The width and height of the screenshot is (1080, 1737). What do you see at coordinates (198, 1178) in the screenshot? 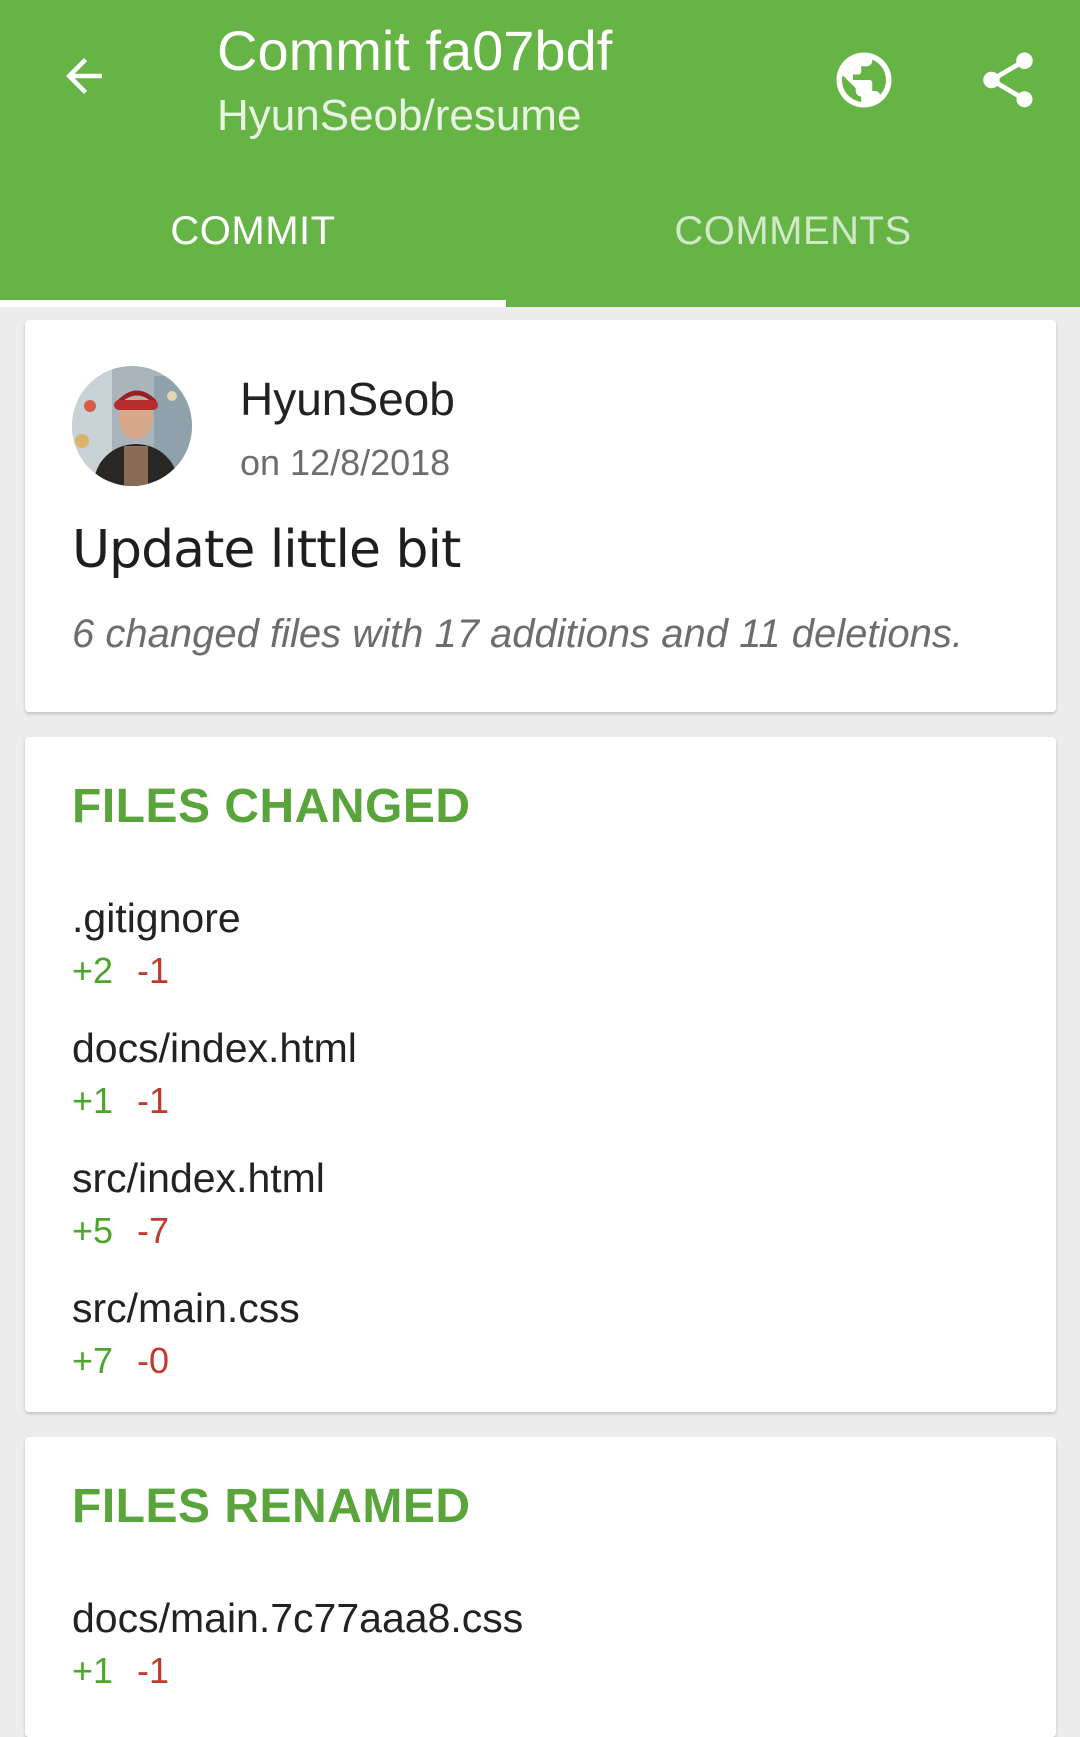
I see `file-name: src/index.html` at bounding box center [198, 1178].